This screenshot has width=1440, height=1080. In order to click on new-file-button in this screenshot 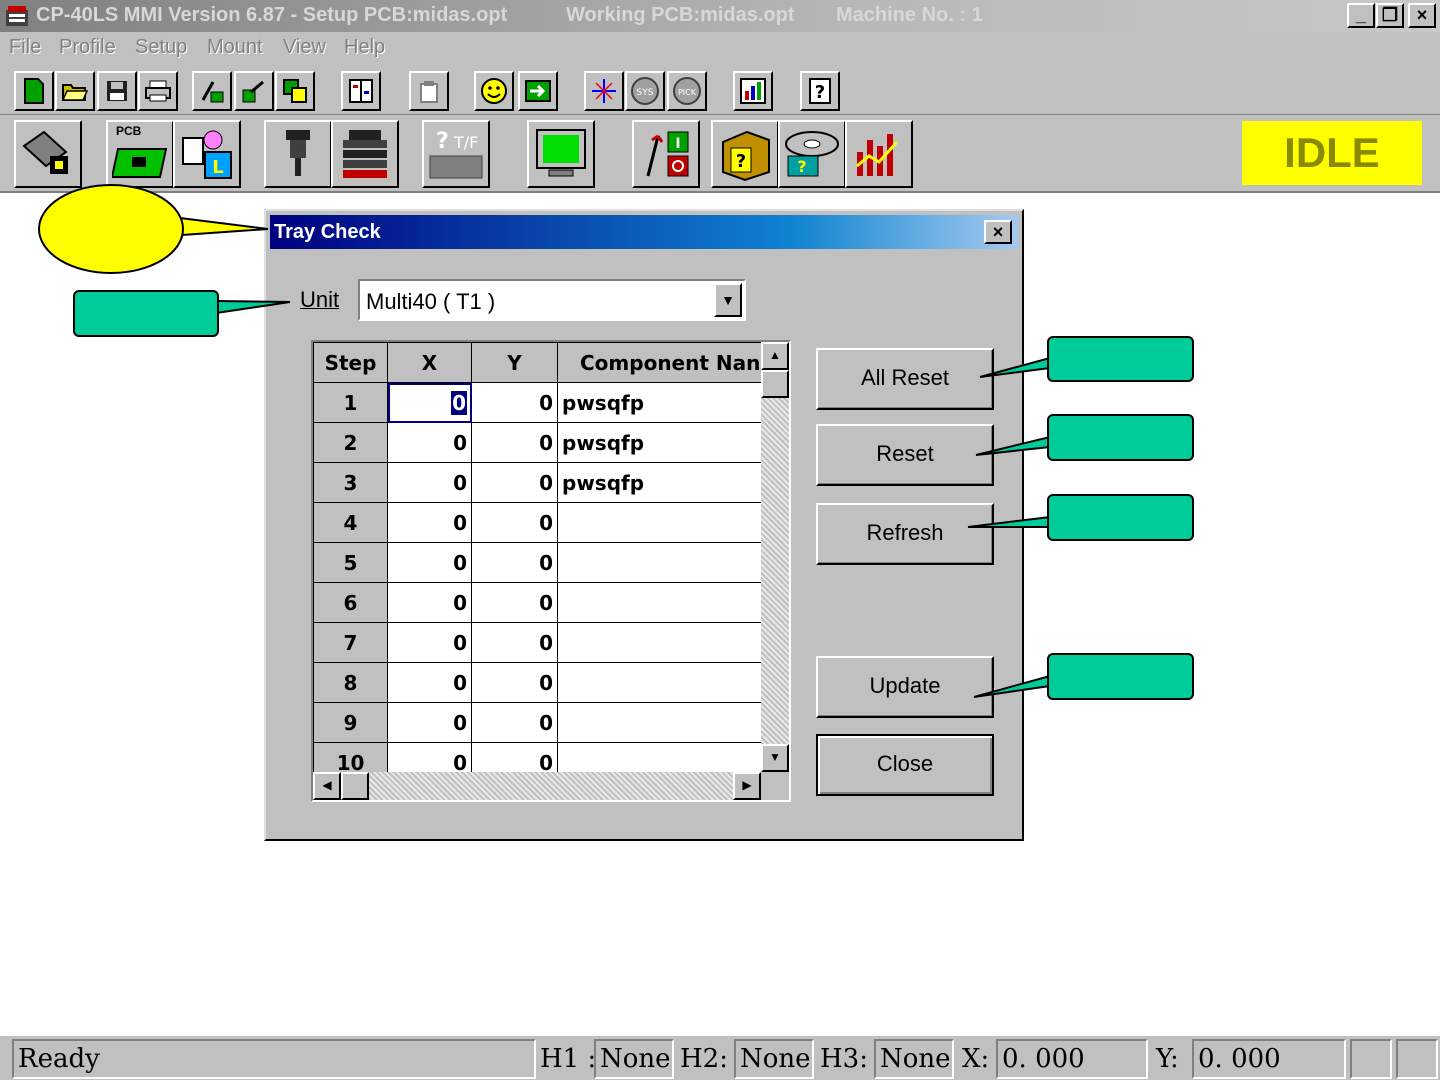, I will do `click(34, 91)`.